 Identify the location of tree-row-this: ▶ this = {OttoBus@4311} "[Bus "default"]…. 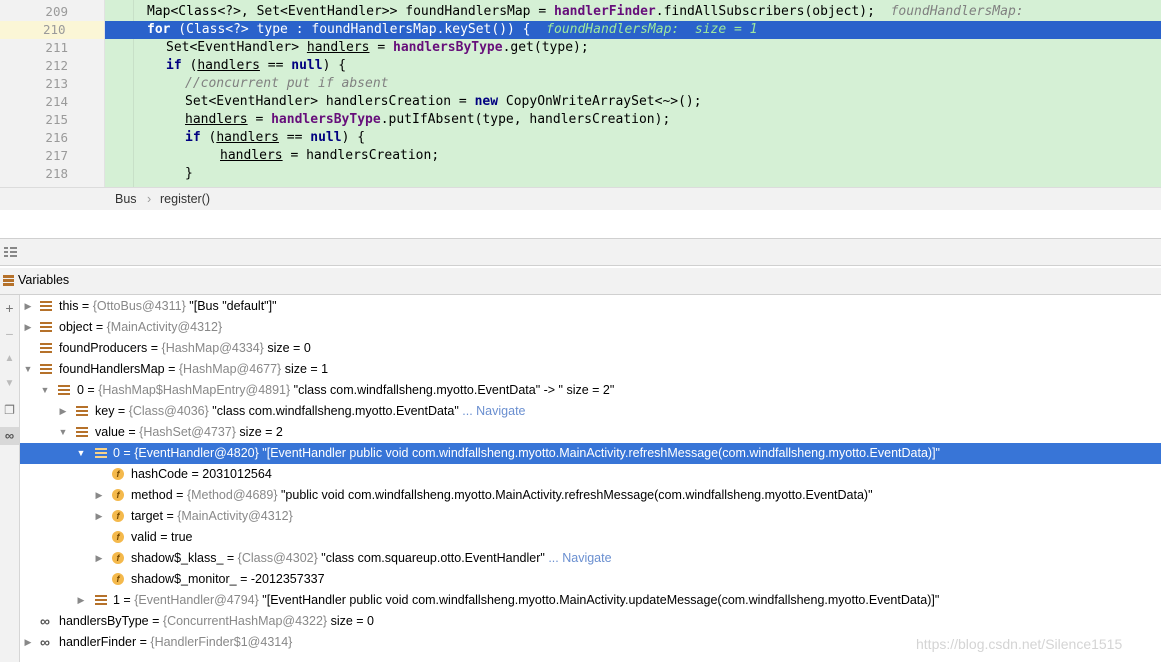
(590, 306).